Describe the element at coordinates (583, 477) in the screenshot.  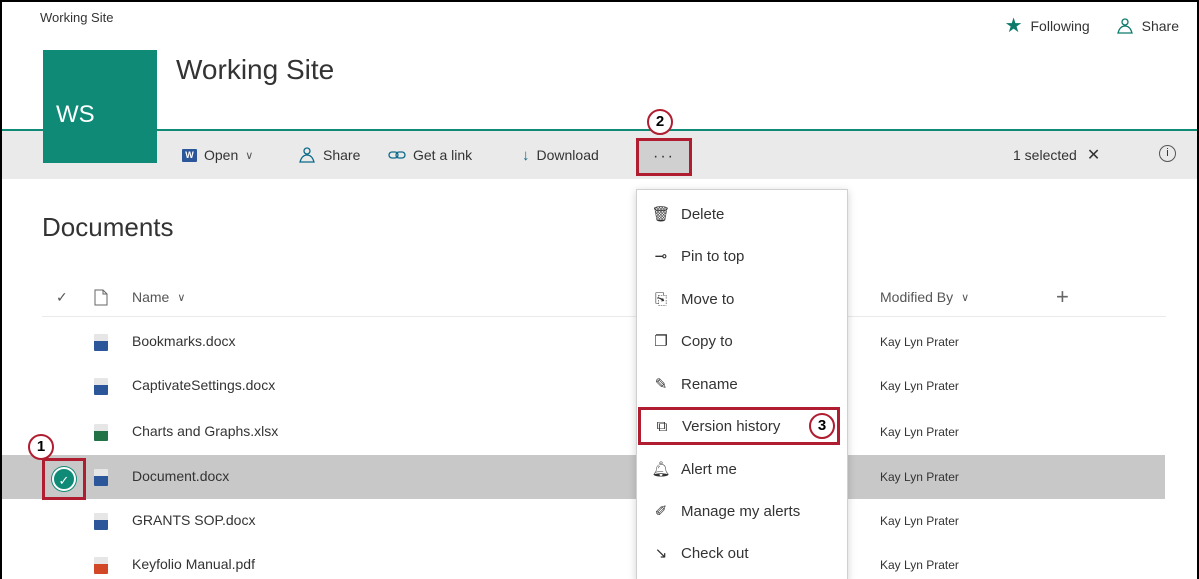
I see `table-row-selected: Document.docx Kay Lyn Prater` at that location.